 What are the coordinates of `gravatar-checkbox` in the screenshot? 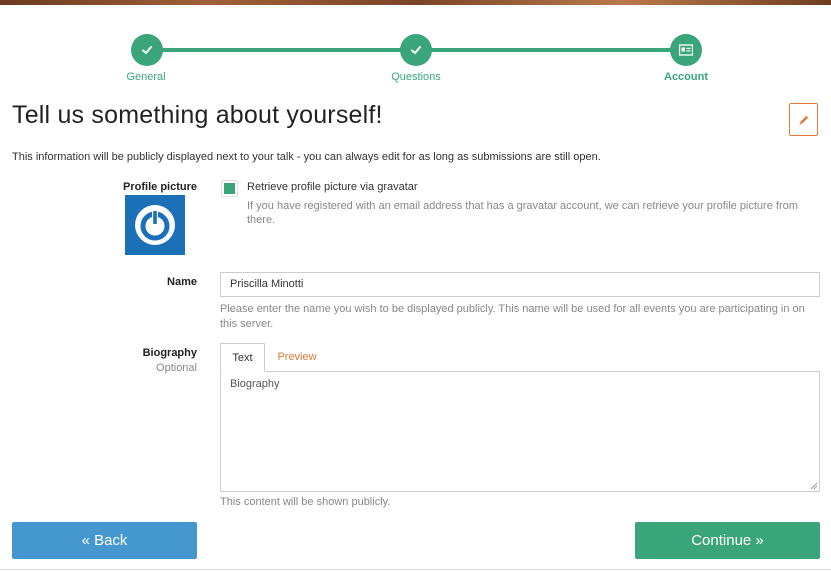 It's located at (229, 188).